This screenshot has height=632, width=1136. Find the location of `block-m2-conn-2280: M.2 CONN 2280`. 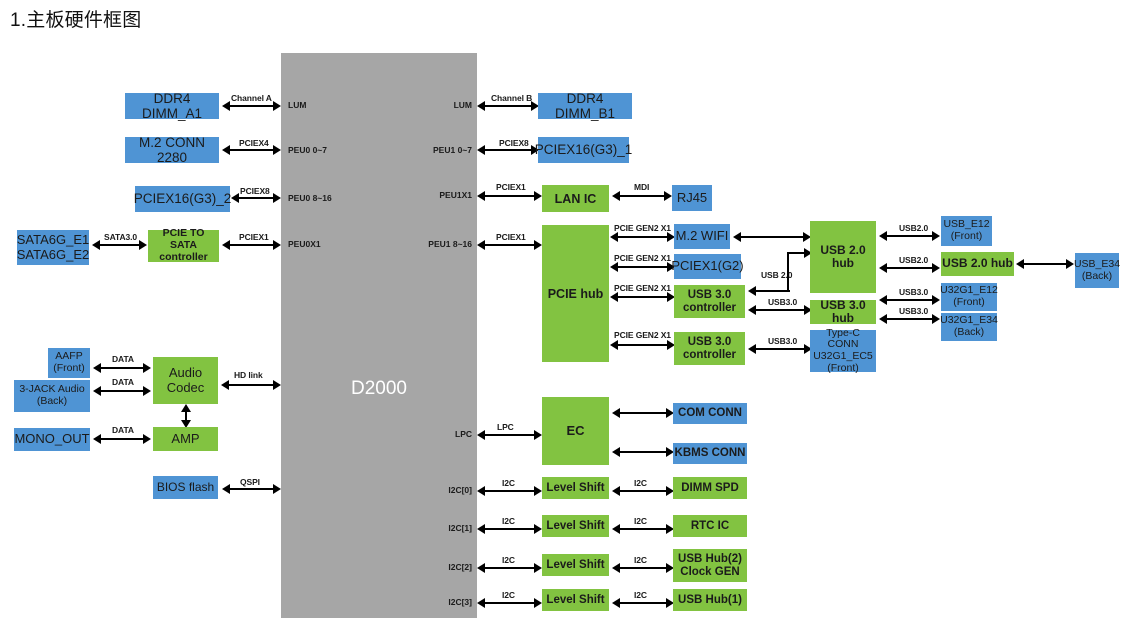

block-m2-conn-2280: M.2 CONN 2280 is located at coordinates (172, 150).